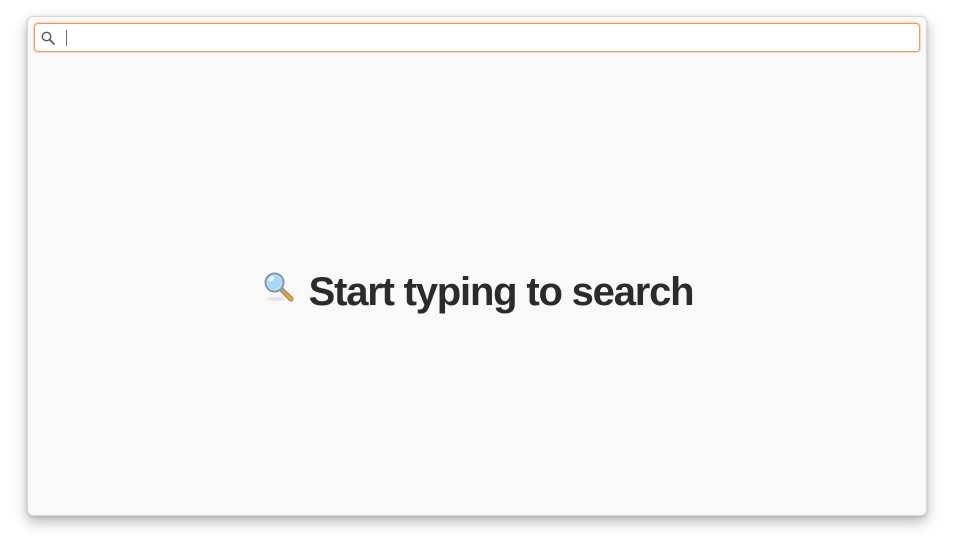  Describe the element at coordinates (501, 291) in the screenshot. I see `empty-state-message: Start typing to search` at that location.